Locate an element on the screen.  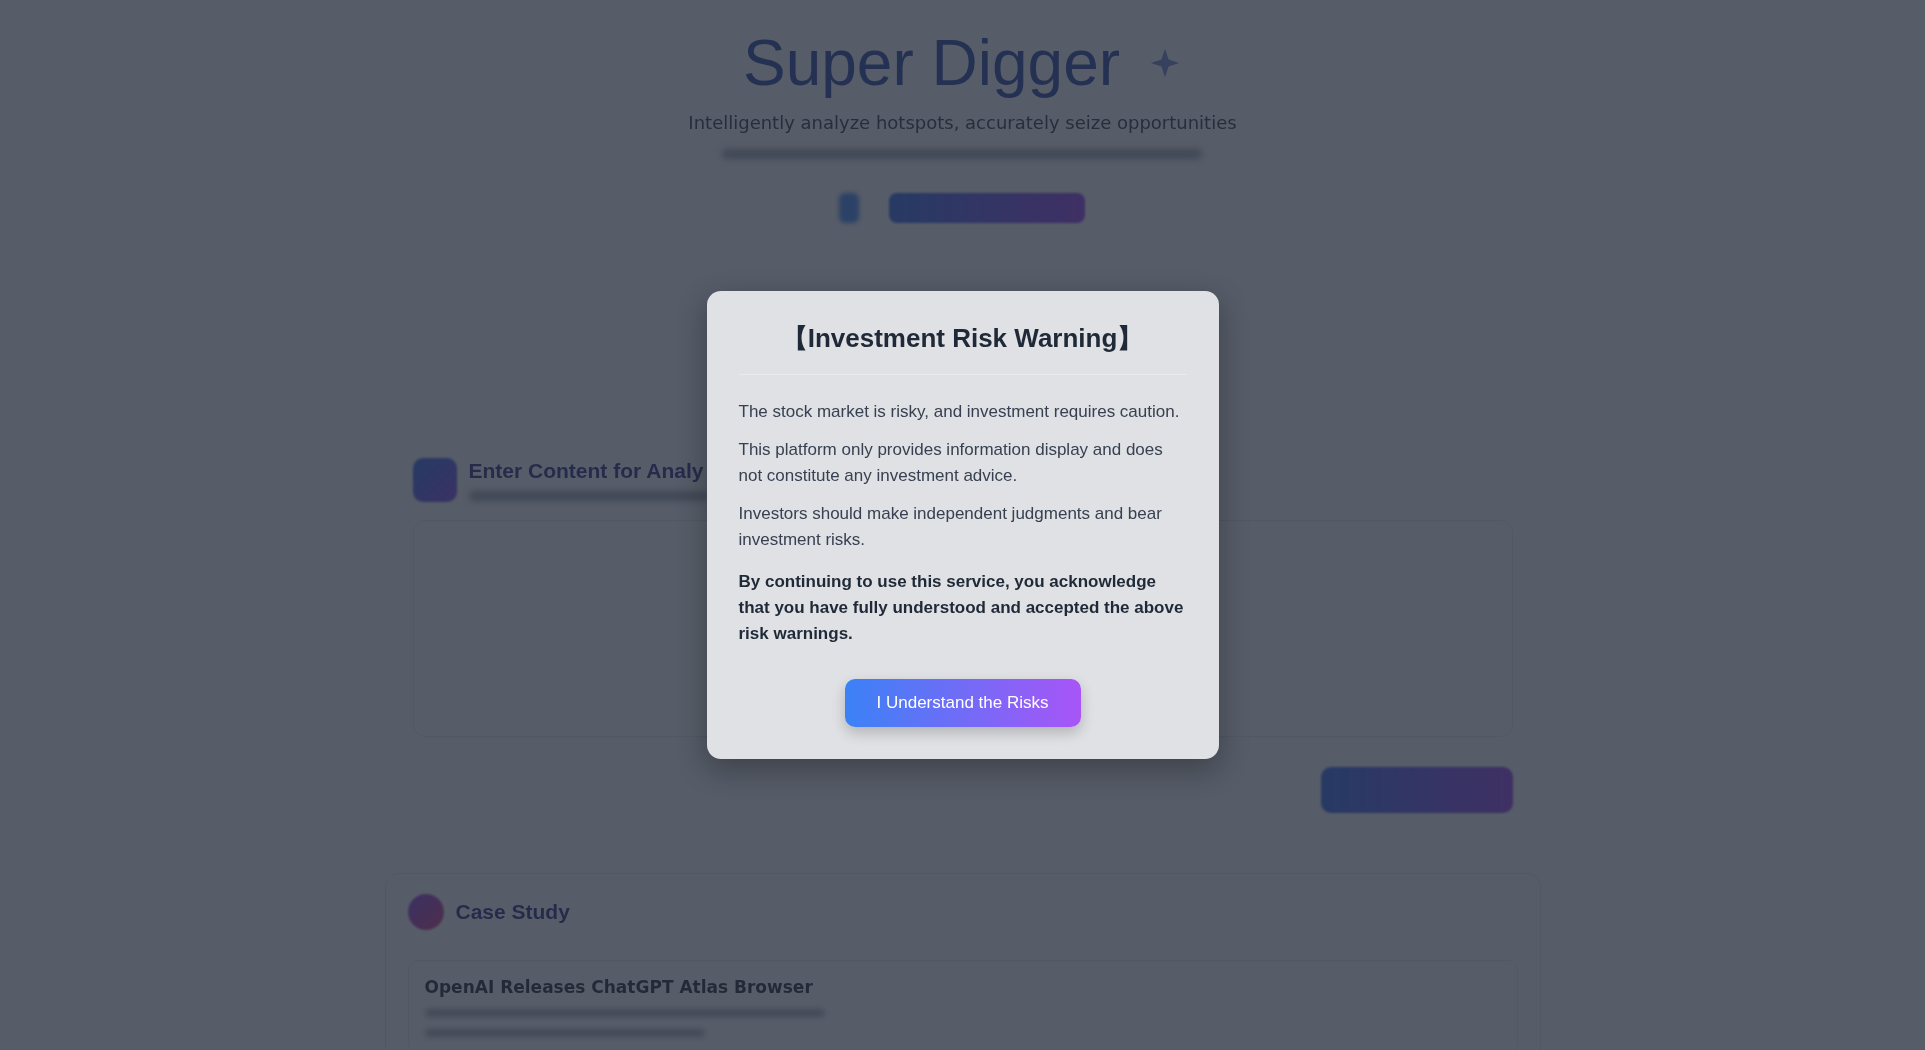
warning-text: This platform only provides information display and does not constitute any investment advice. is located at coordinates (951, 463).